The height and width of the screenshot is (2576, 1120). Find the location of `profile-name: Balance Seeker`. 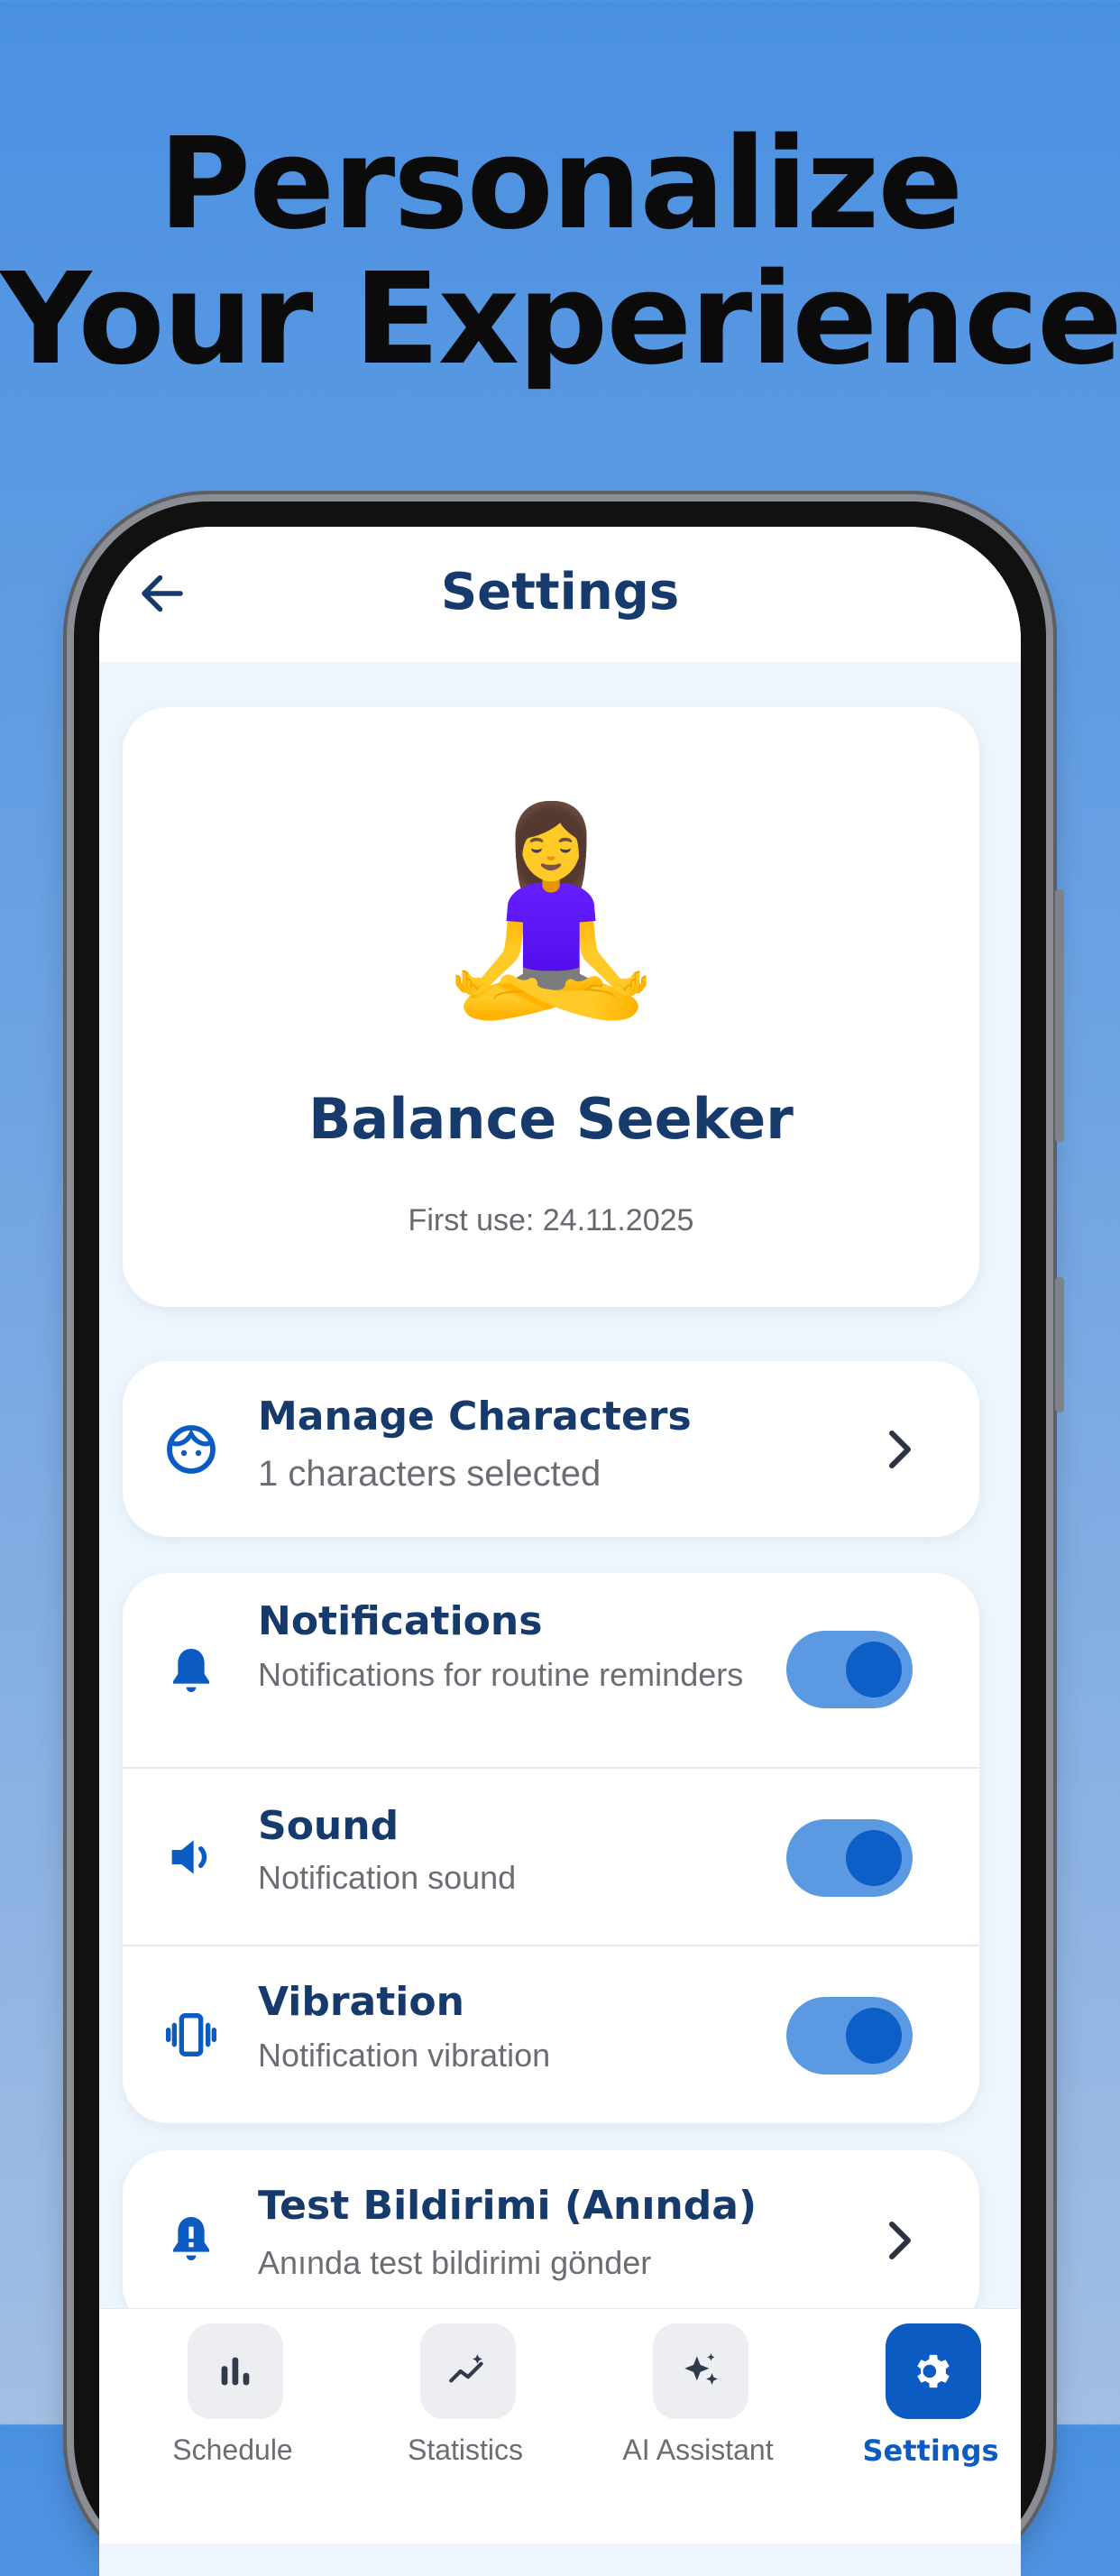

profile-name: Balance Seeker is located at coordinates (551, 1119).